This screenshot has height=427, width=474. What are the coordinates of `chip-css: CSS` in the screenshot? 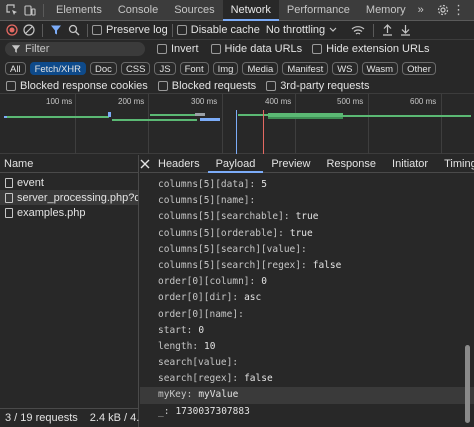 It's located at (135, 68).